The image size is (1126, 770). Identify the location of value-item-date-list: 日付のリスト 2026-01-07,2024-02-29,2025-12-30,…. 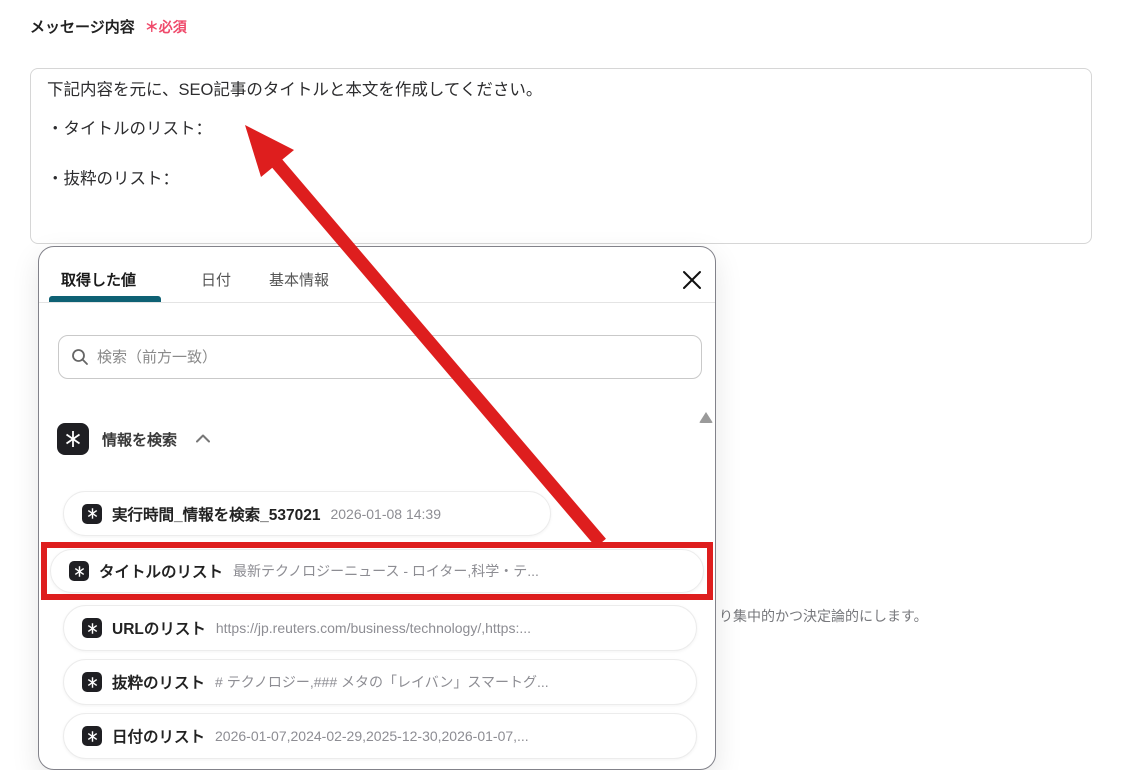
(380, 736).